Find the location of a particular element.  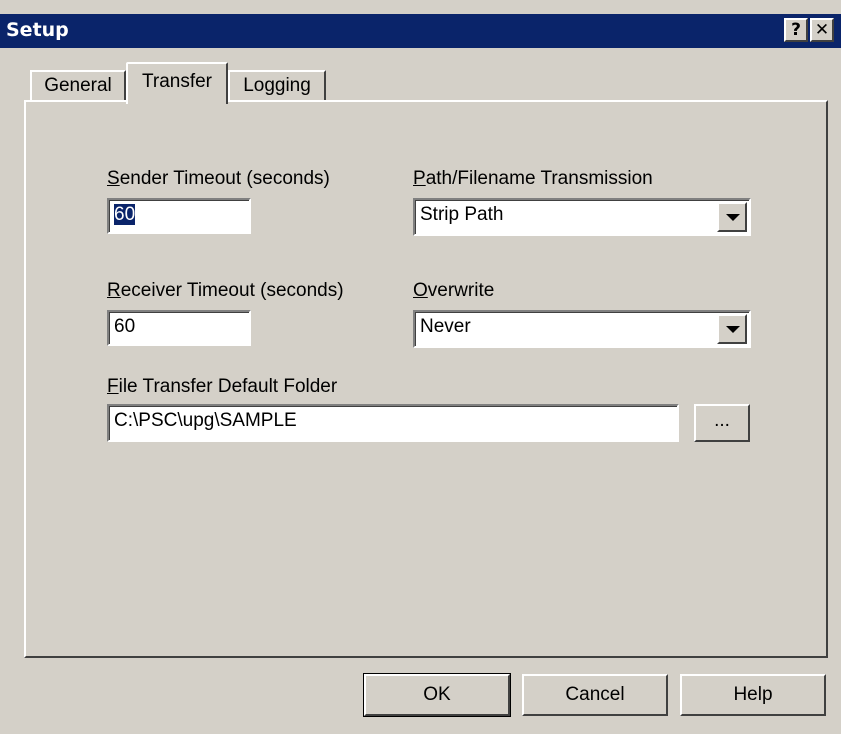

window-title: Setup is located at coordinates (37, 30).